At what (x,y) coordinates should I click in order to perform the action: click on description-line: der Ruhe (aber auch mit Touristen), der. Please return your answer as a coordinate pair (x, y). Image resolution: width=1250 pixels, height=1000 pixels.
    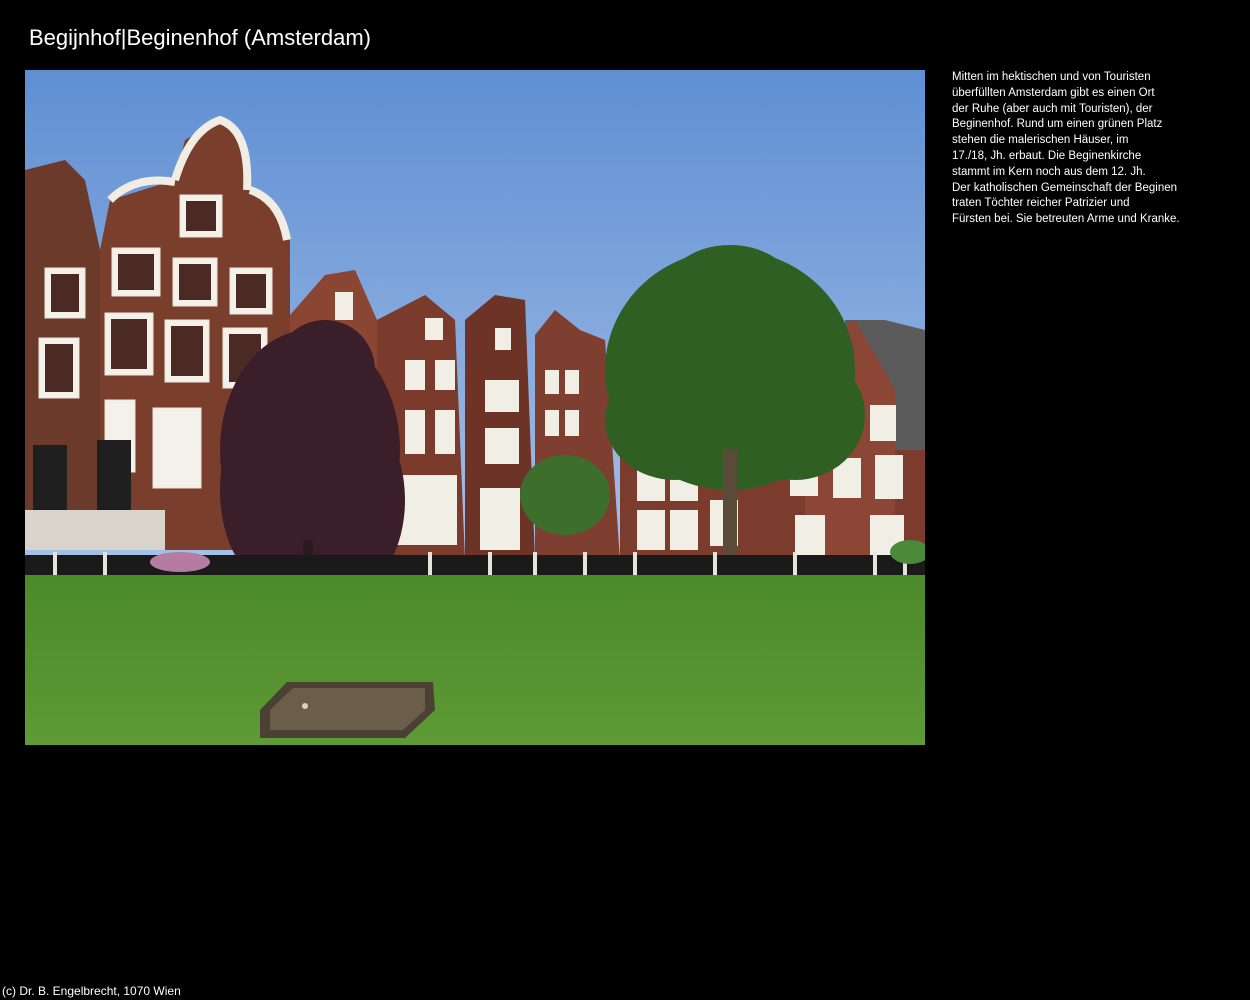
    Looking at the image, I should click on (1052, 108).